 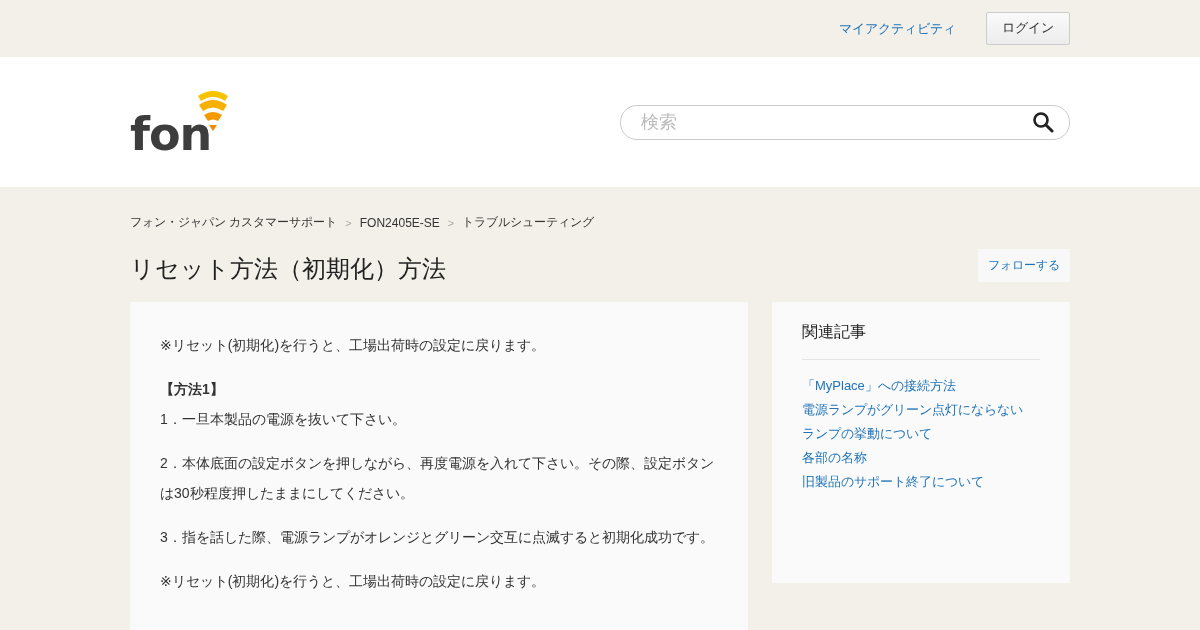 I want to click on follow-button: フォローする, so click(x=1024, y=265).